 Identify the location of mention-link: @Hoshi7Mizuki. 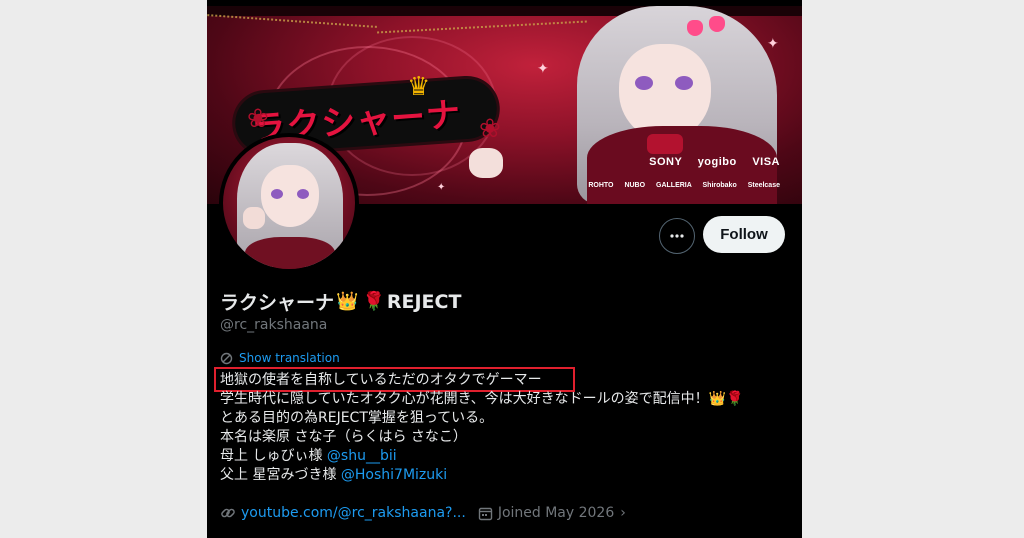
(394, 475).